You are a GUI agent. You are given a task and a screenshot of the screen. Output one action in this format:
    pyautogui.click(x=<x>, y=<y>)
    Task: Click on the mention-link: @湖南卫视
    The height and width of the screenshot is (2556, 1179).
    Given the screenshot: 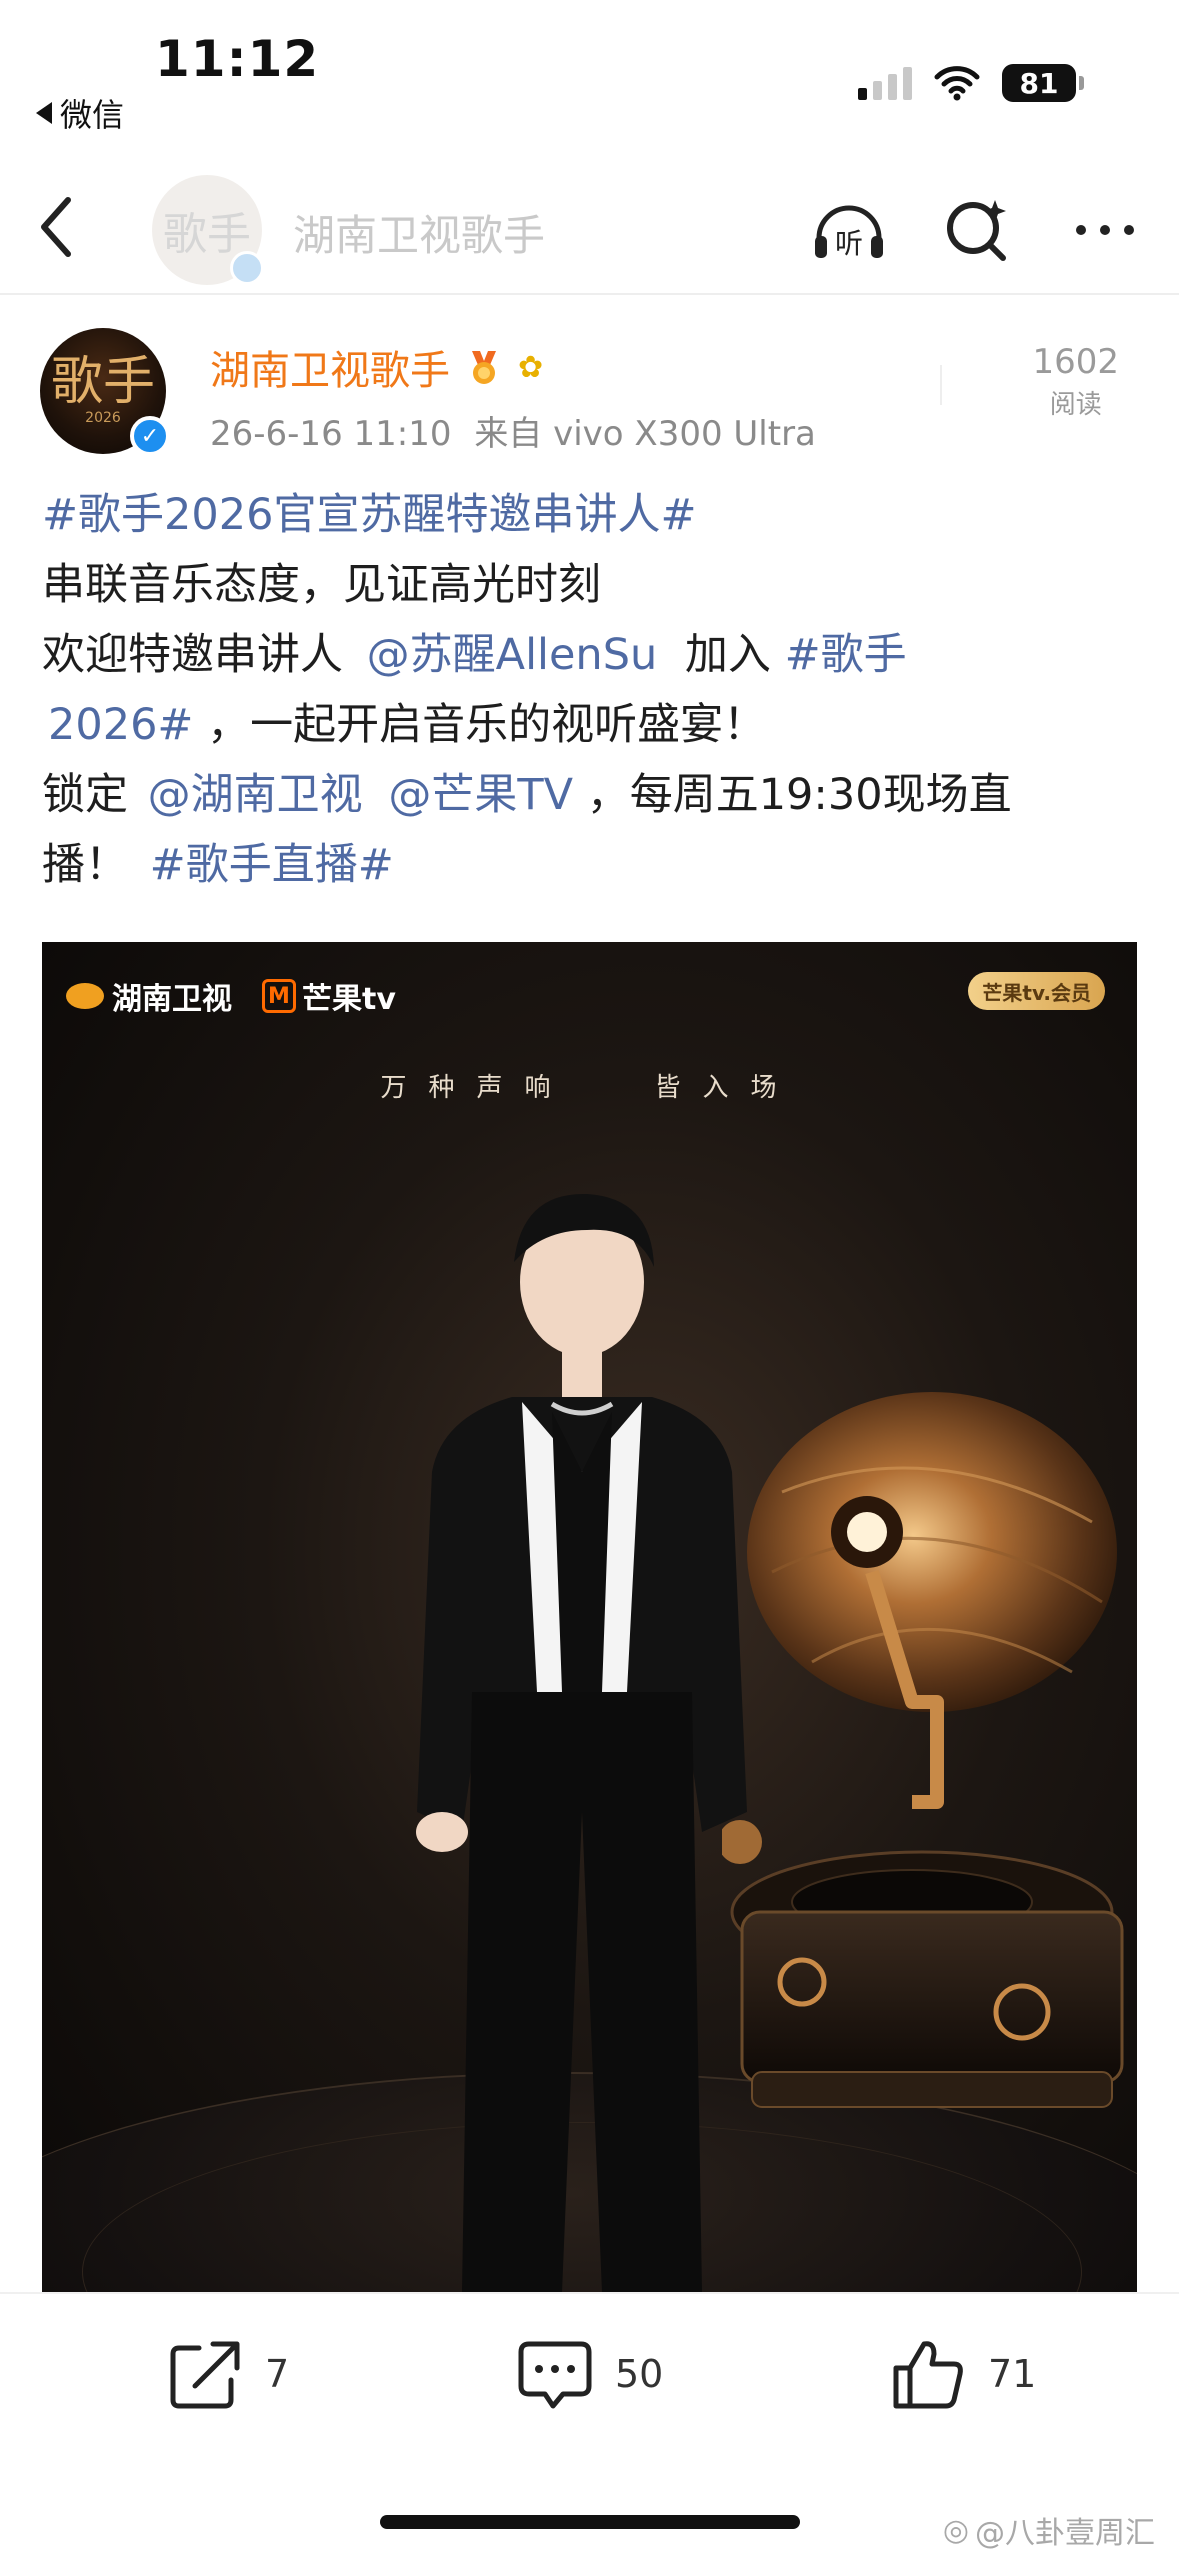 What is the action you would take?
    pyautogui.click(x=255, y=795)
    